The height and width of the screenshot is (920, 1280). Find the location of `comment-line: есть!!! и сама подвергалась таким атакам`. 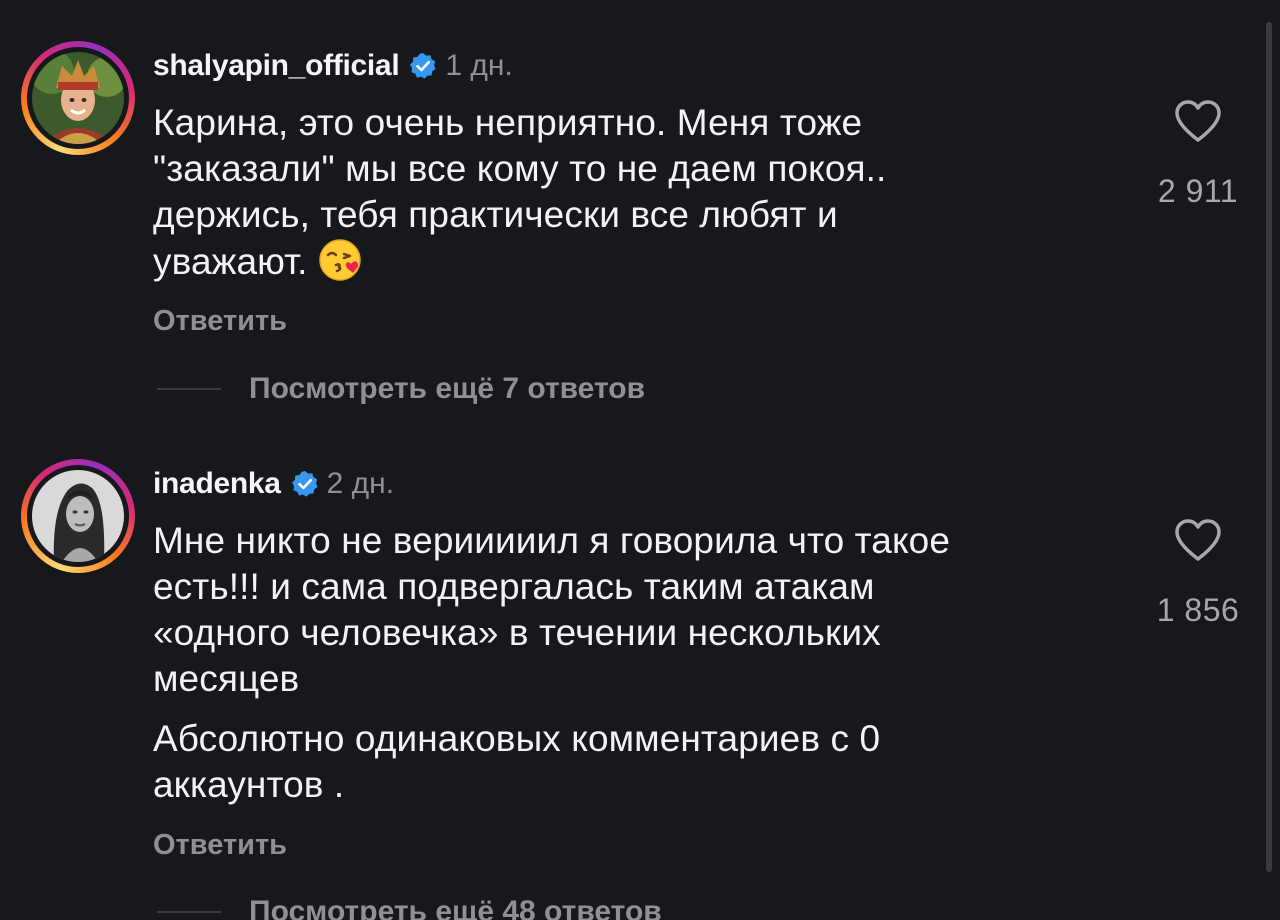

comment-line: есть!!! и сама подвергалась таким атакам is located at coordinates (514, 586).